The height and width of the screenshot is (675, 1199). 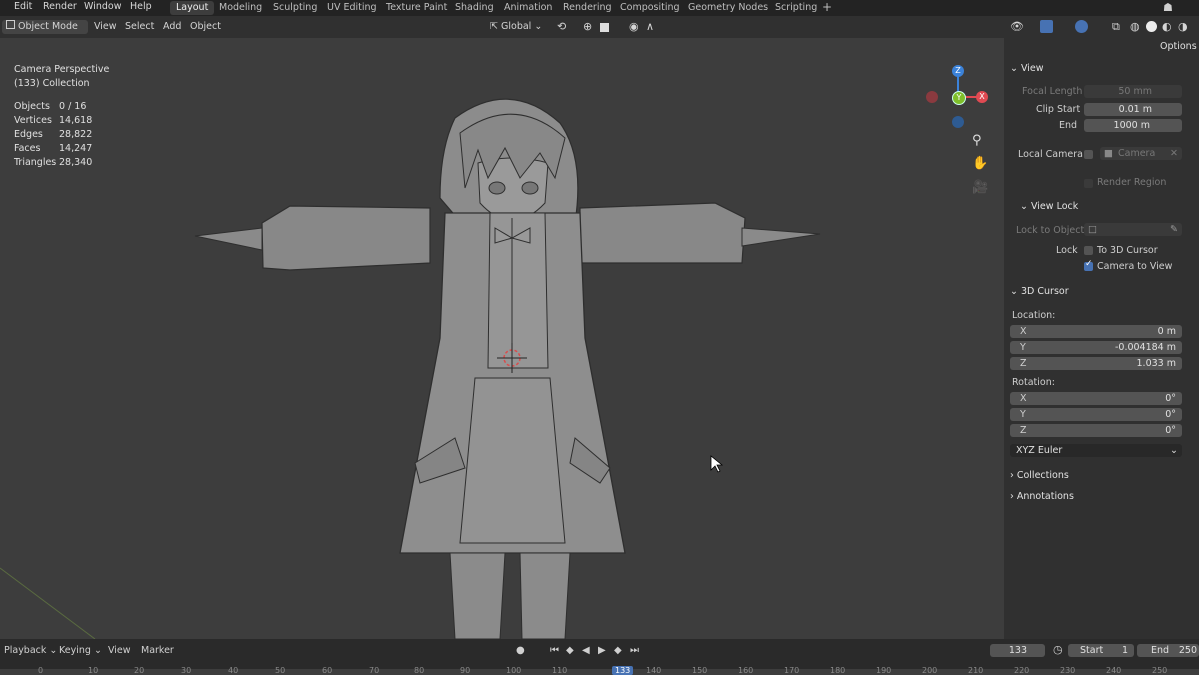 What do you see at coordinates (1183, 27) in the screenshot?
I see `rendered-shading-icon: ◑` at bounding box center [1183, 27].